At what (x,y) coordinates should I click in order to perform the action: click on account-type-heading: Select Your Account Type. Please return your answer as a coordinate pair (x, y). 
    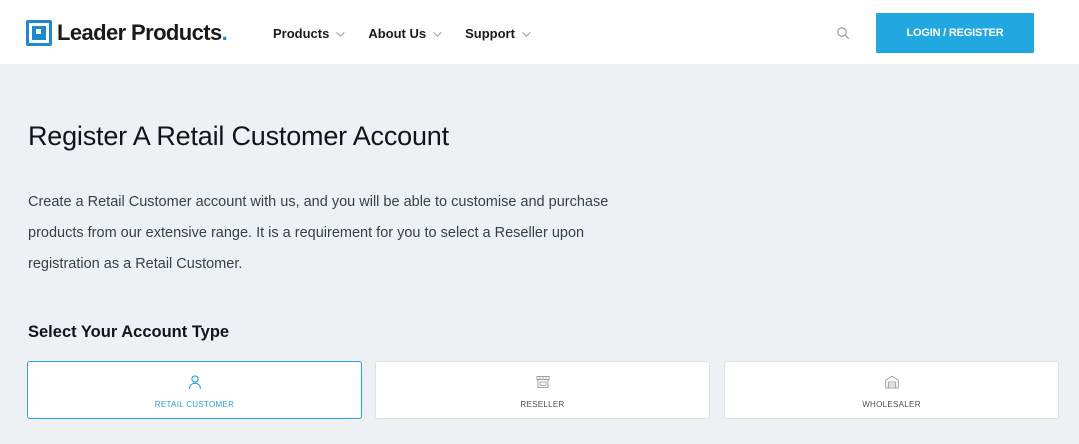
    Looking at the image, I should click on (129, 332).